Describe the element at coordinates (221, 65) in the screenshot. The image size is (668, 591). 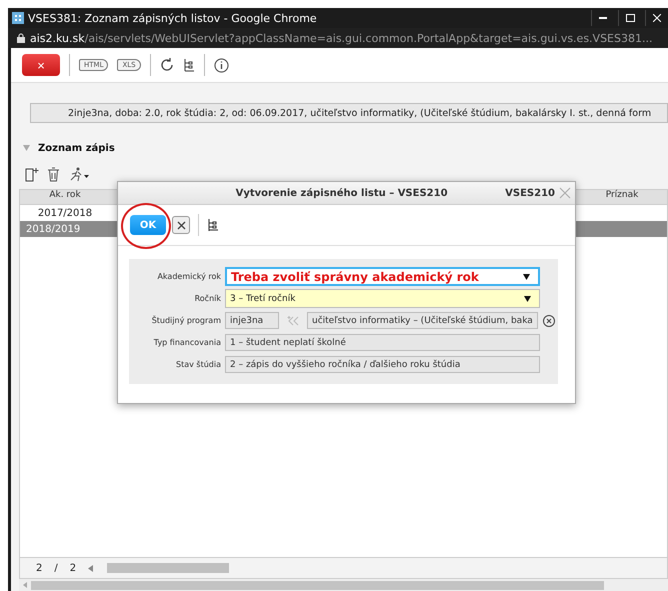
I see `info-icon` at that location.